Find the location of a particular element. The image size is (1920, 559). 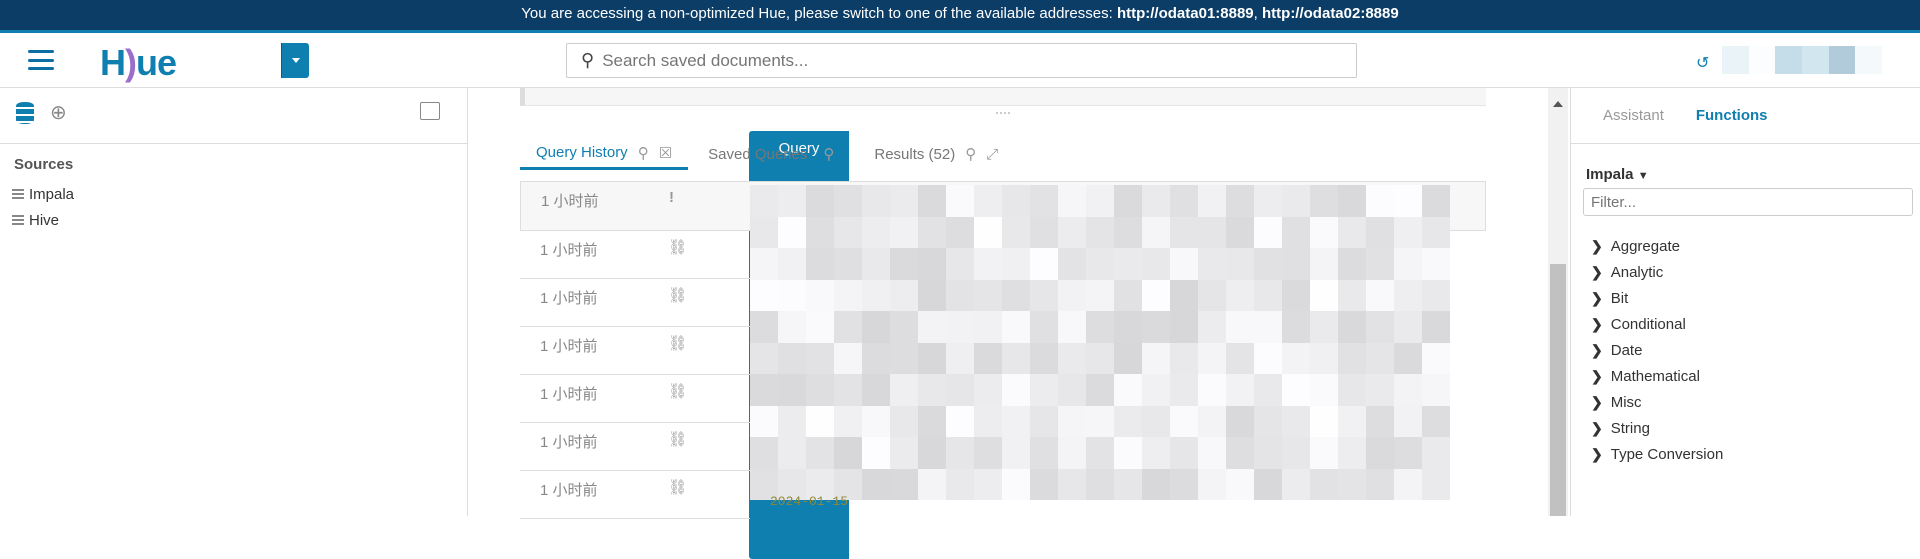

history-icon: ↺ is located at coordinates (1702, 63).